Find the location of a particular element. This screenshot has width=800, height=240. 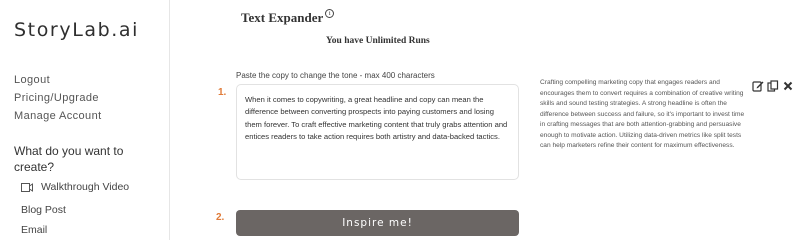

info-icon: i is located at coordinates (330, 13).